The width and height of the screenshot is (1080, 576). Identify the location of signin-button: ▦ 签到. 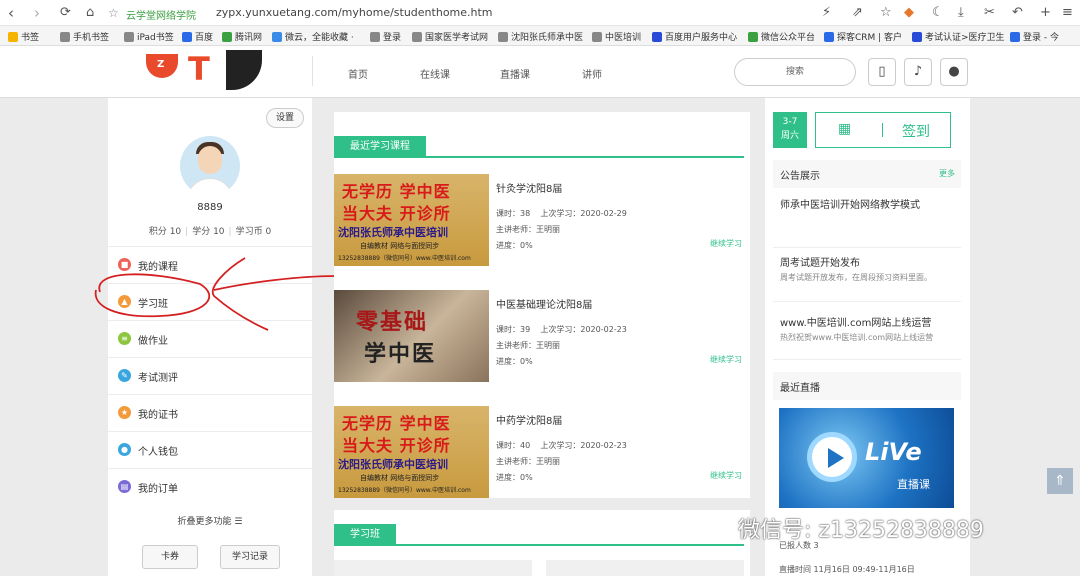
(883, 130).